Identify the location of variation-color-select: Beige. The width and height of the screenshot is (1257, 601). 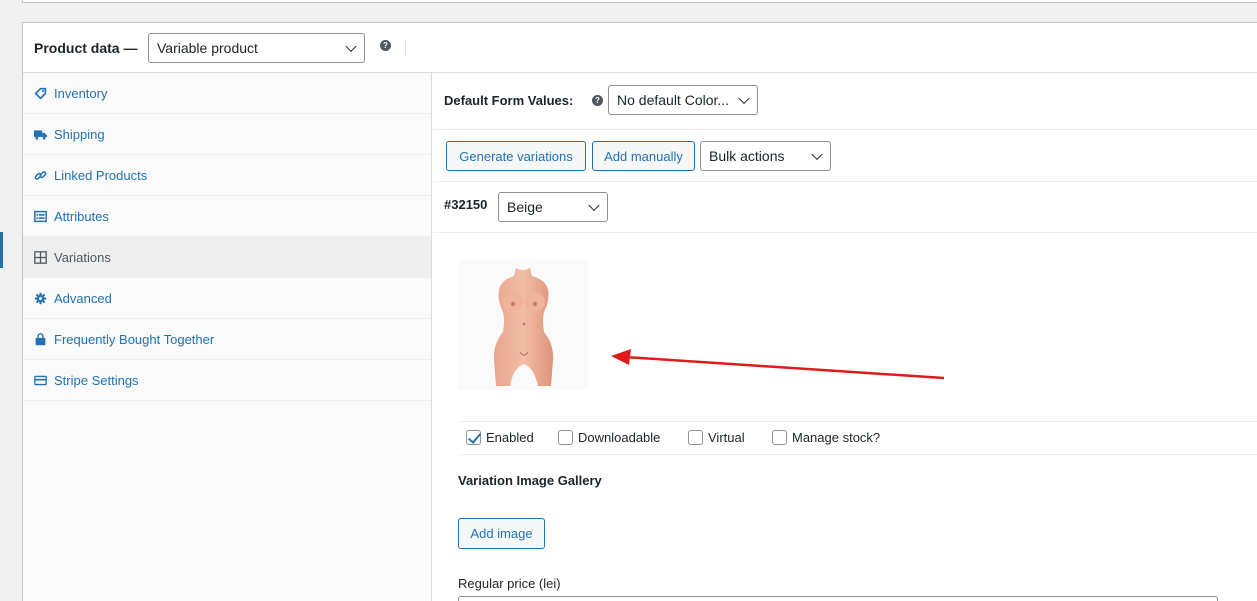
(553, 207).